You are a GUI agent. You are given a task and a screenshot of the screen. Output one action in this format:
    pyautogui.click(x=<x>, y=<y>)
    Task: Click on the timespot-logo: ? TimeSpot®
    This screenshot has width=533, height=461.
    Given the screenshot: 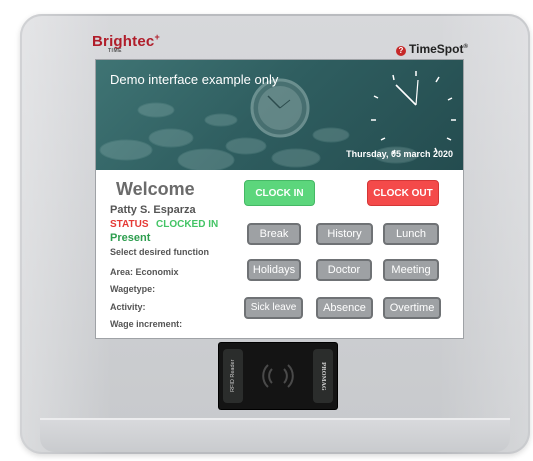 What is the action you would take?
    pyautogui.click(x=432, y=49)
    